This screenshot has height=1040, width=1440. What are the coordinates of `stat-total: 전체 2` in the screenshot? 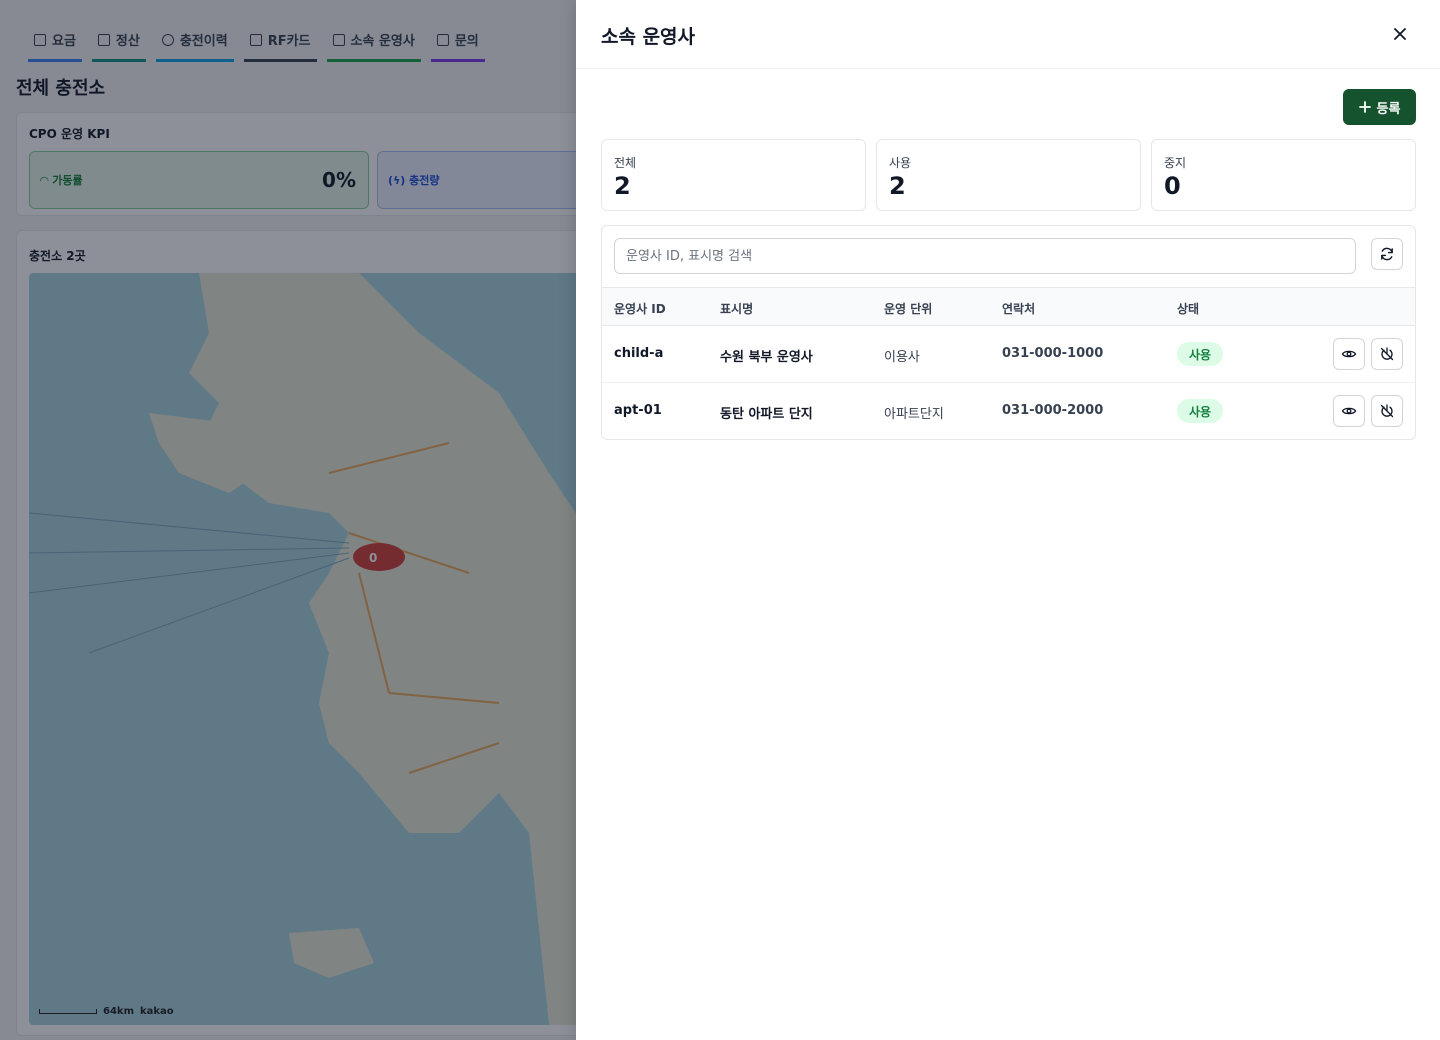 It's located at (733, 175).